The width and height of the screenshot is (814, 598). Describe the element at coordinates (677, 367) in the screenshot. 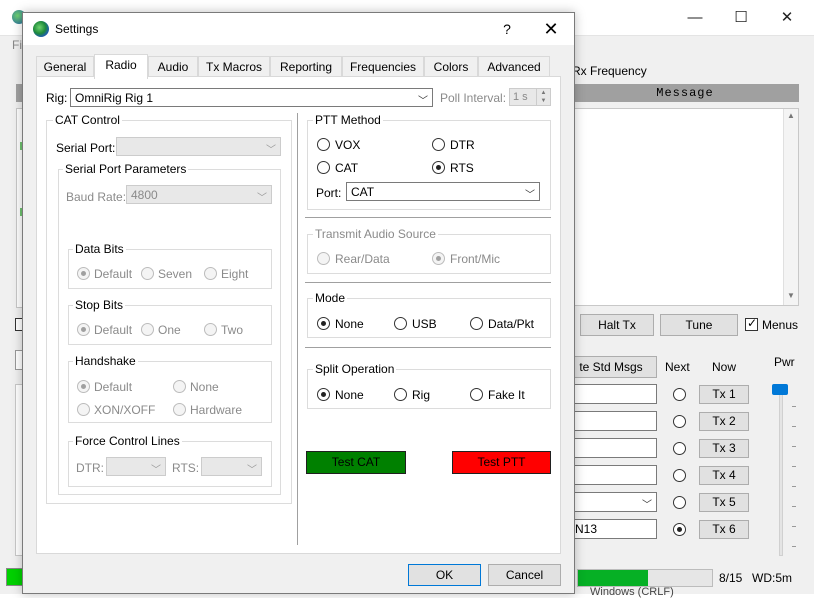

I see `next-label: Next` at that location.